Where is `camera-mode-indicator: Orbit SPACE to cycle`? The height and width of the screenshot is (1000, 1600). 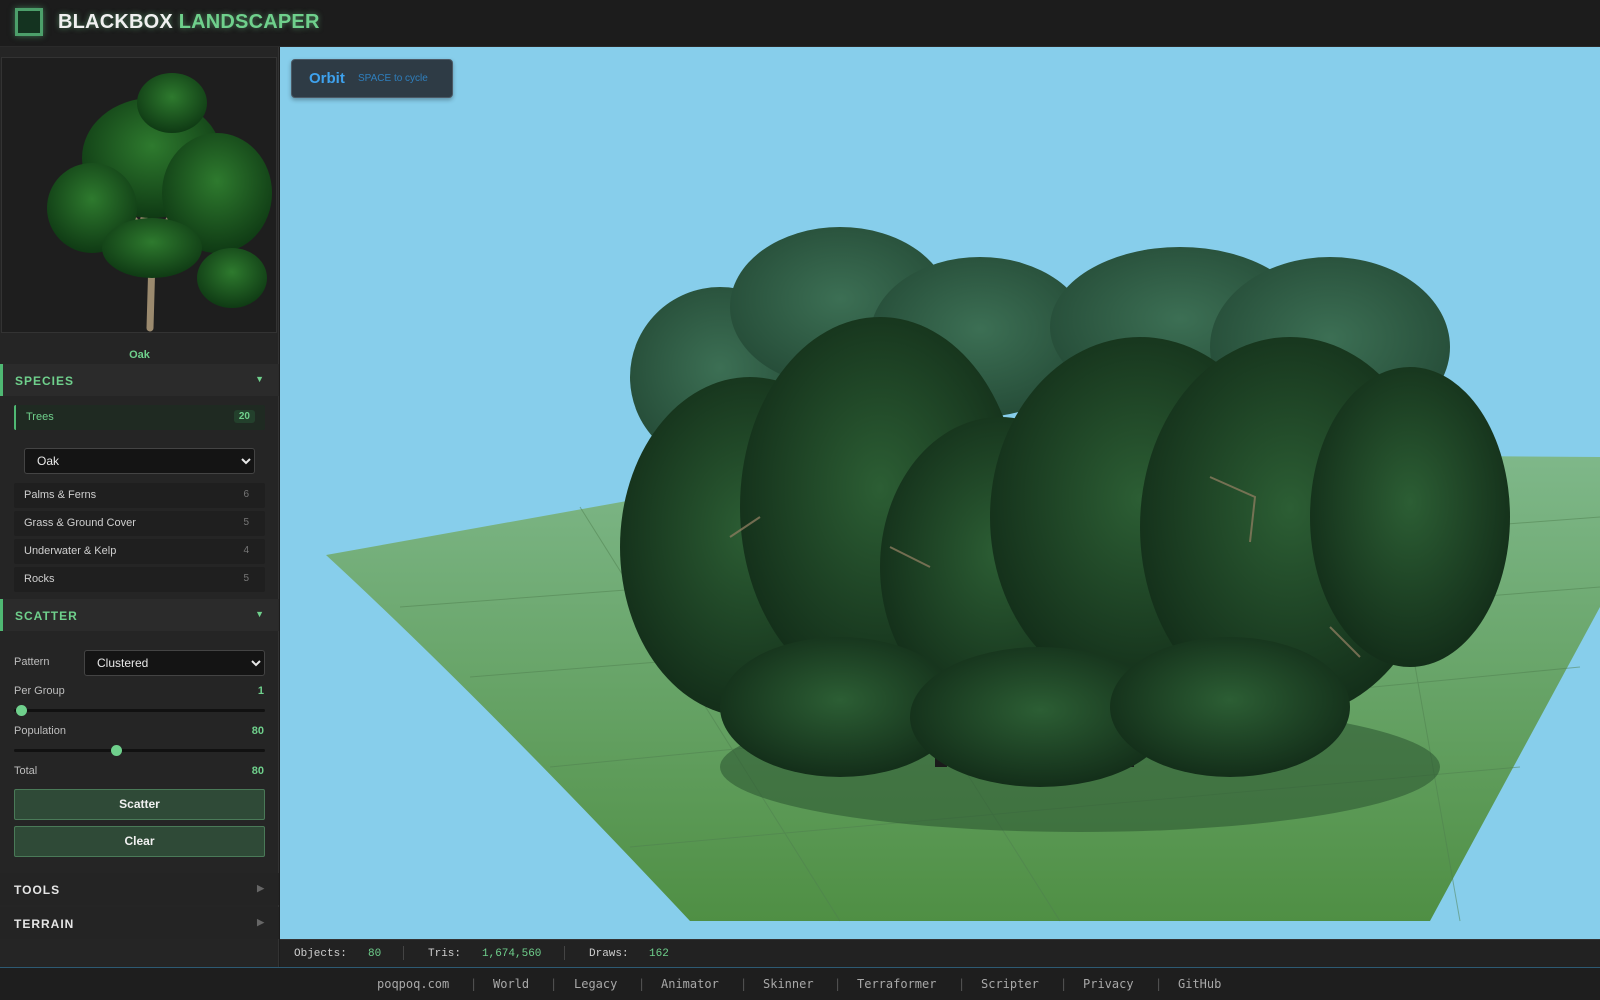 camera-mode-indicator: Orbit SPACE to cycle is located at coordinates (372, 78).